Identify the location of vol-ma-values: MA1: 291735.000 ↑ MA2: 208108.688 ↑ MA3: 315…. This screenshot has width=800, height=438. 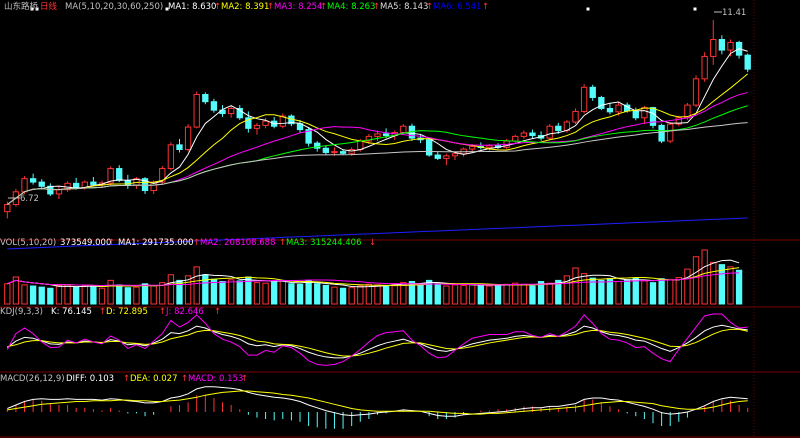
(247, 243).